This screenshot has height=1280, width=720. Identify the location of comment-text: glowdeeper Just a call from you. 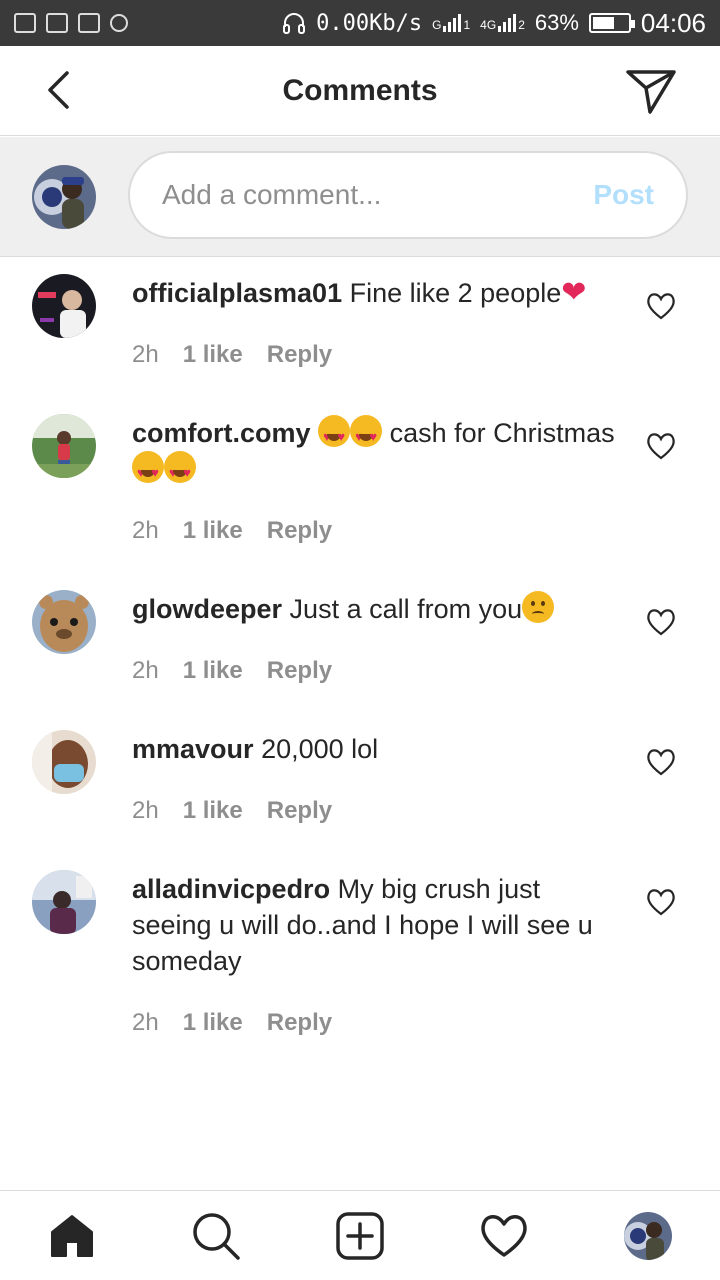
(376, 609).